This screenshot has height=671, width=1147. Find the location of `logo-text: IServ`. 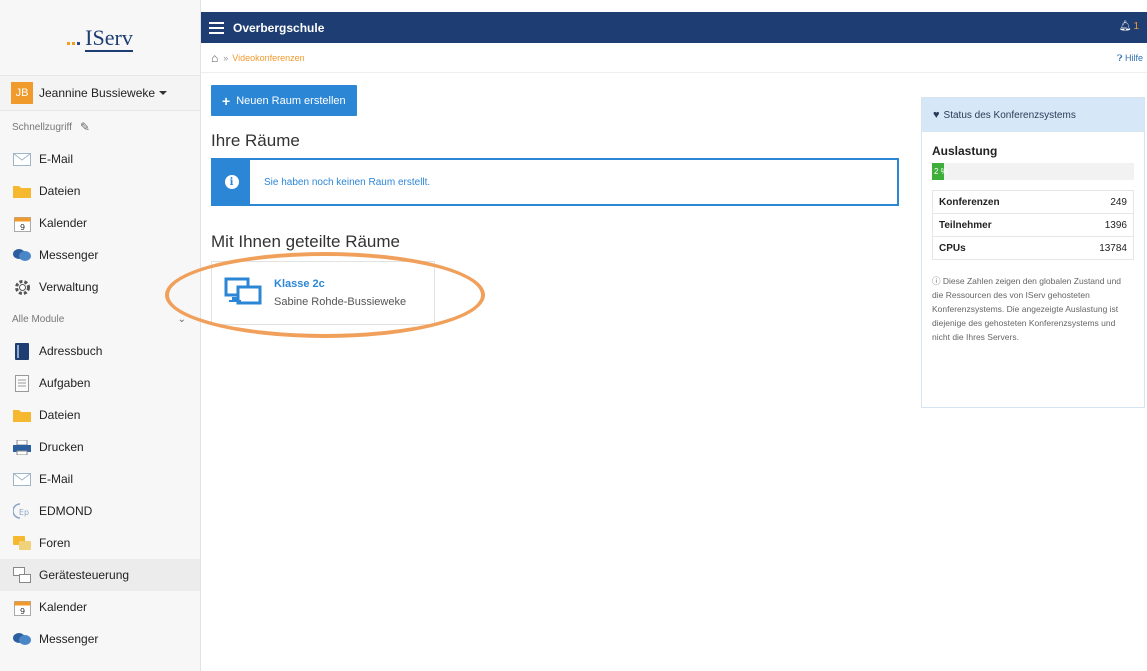

logo-text: IServ is located at coordinates (109, 38).